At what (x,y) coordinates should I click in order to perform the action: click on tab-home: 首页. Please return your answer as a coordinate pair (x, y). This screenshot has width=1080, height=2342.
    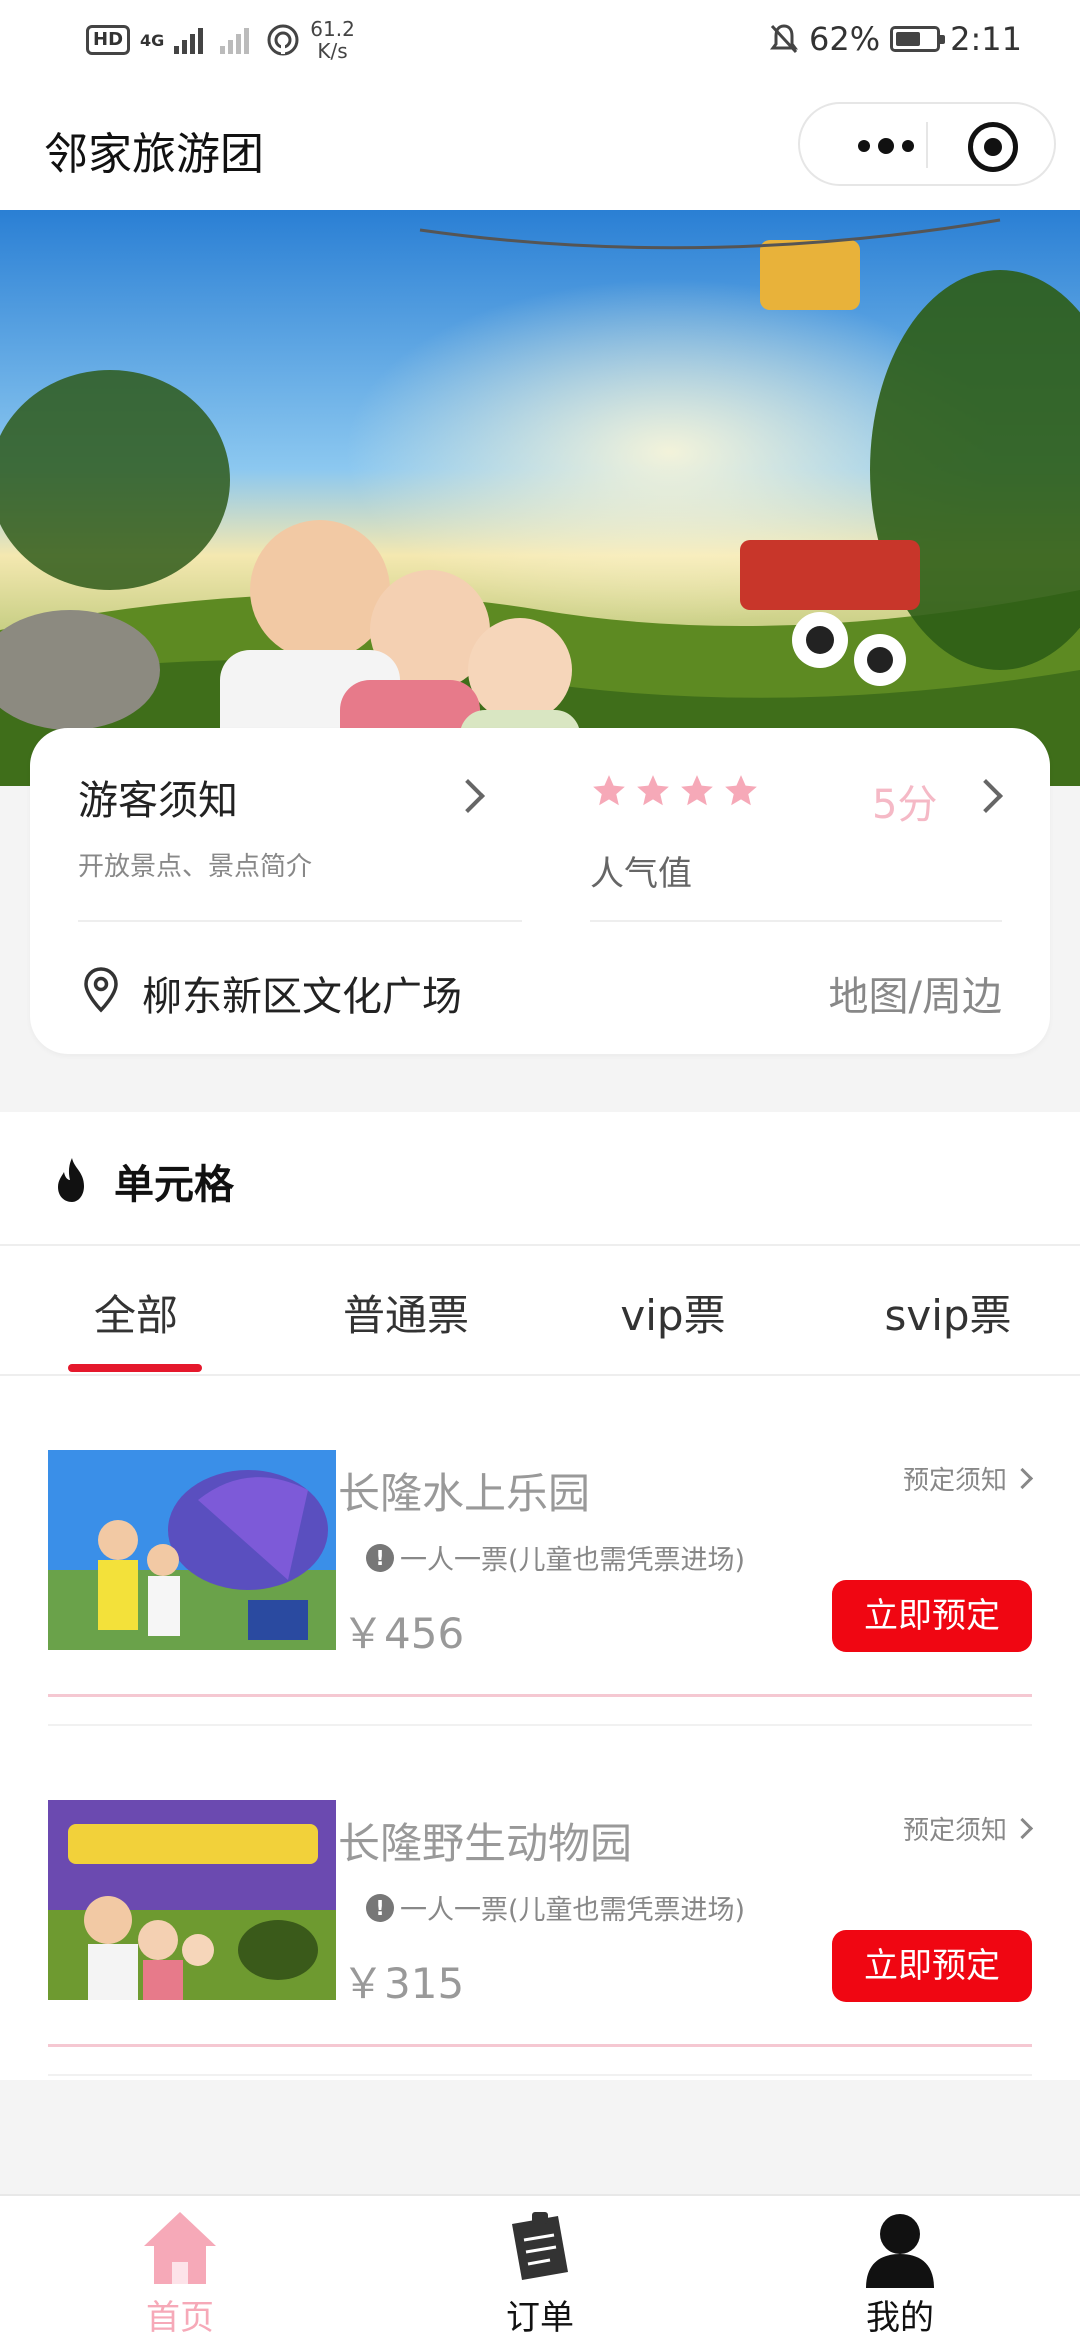
    Looking at the image, I should click on (180, 2272).